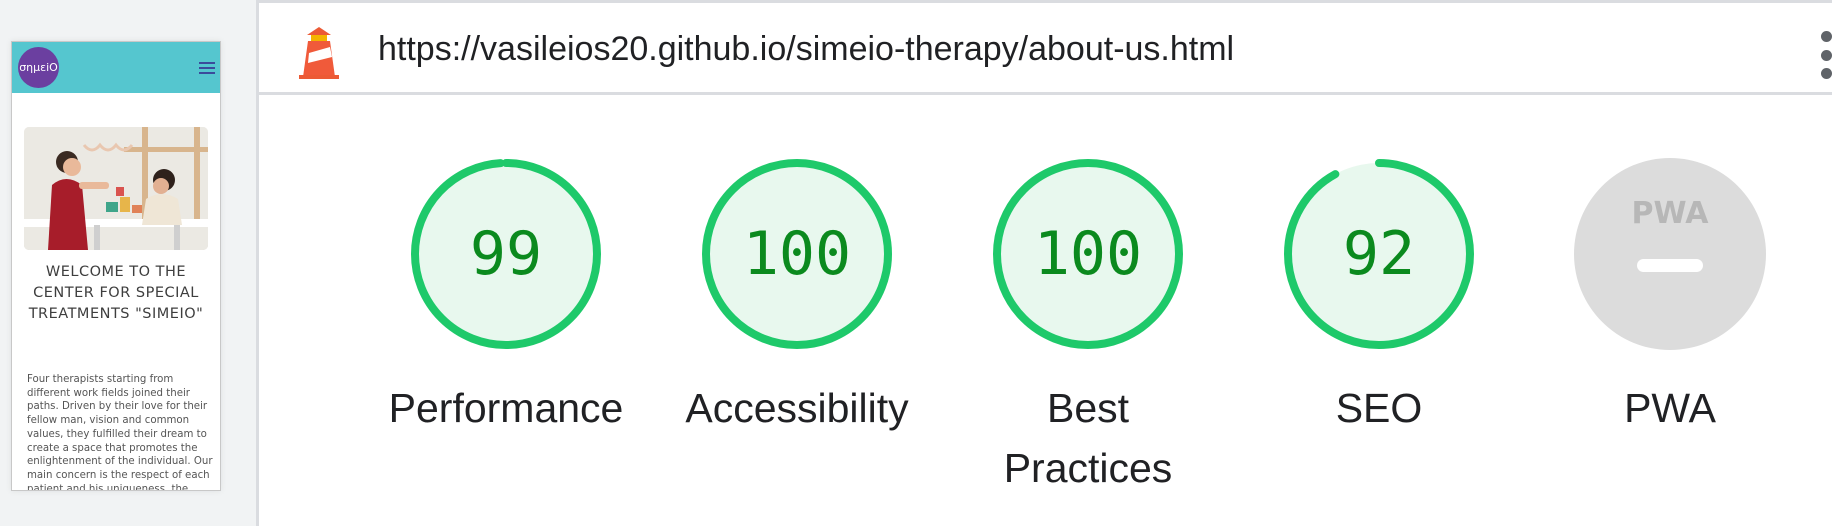  What do you see at coordinates (1825, 55) in the screenshot?
I see `more-options-icon` at bounding box center [1825, 55].